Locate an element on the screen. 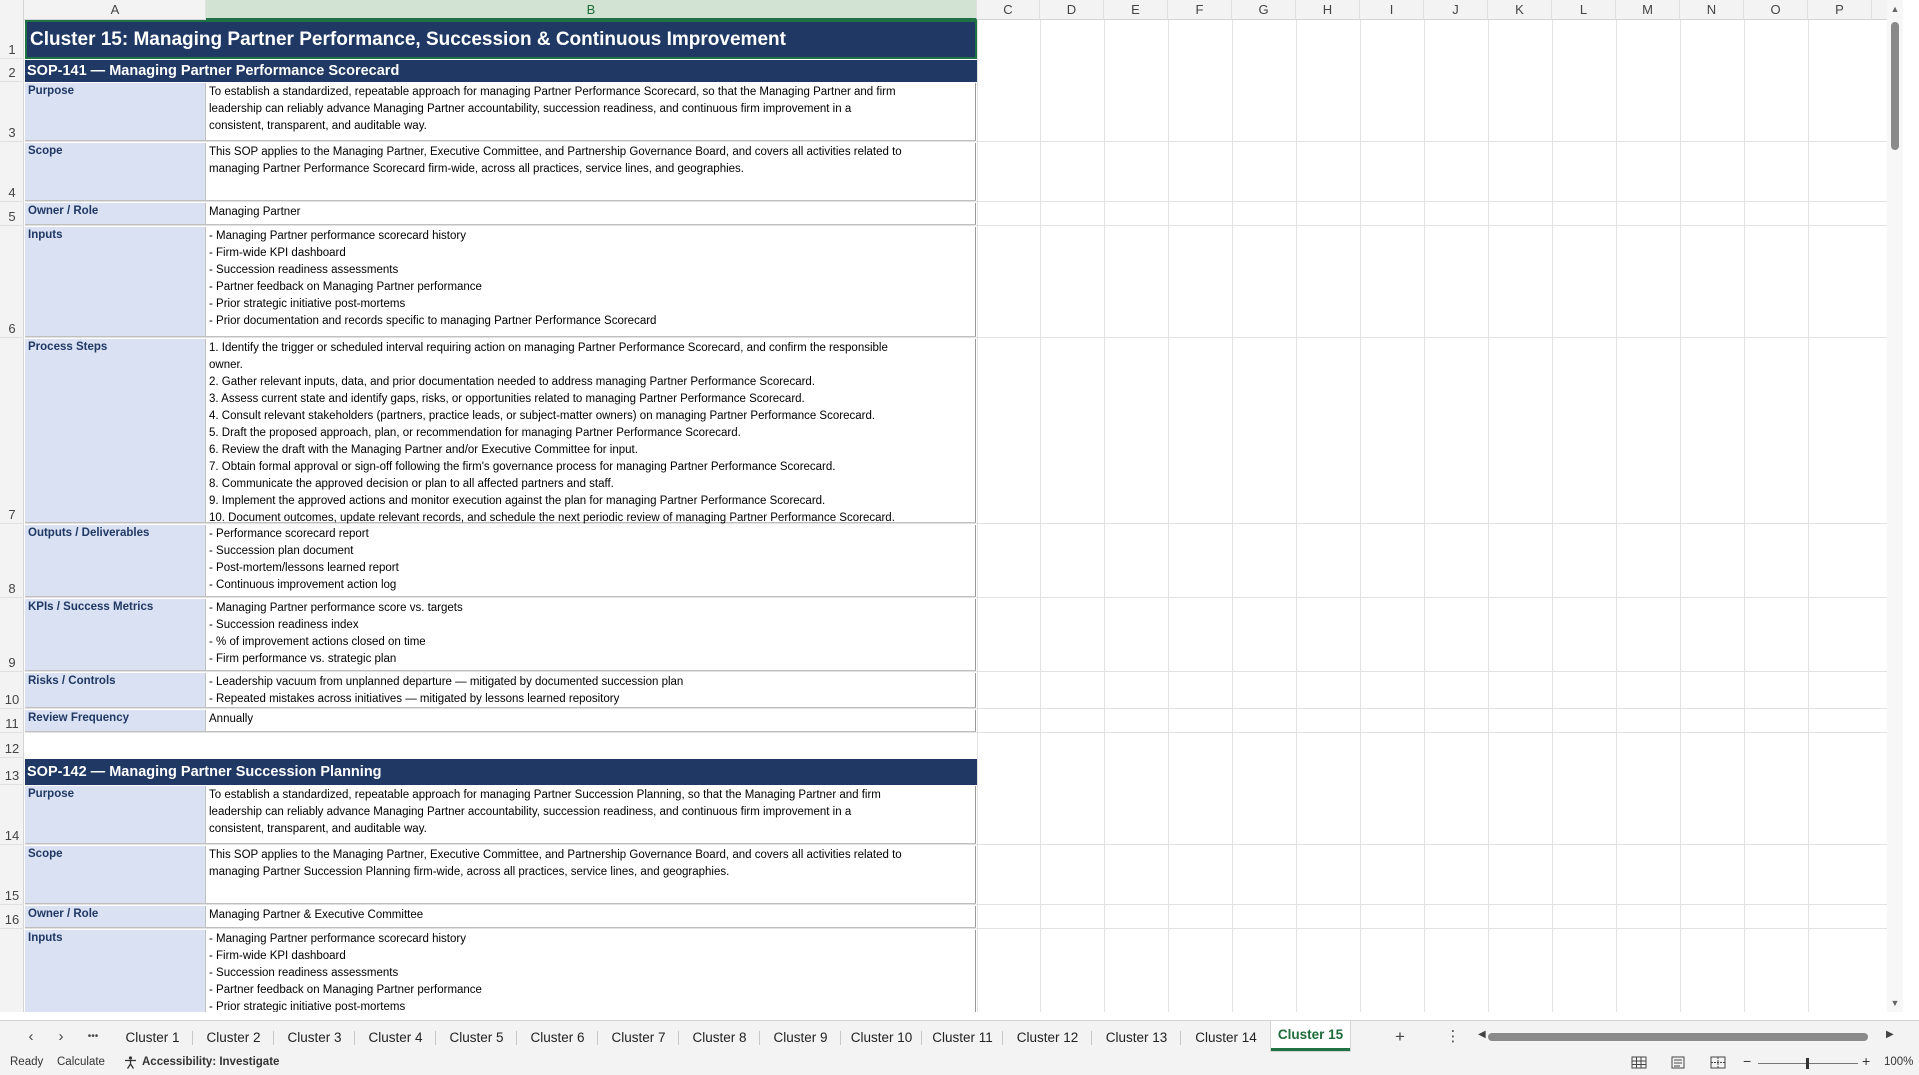  row-header: 17 is located at coordinates (12, 971).